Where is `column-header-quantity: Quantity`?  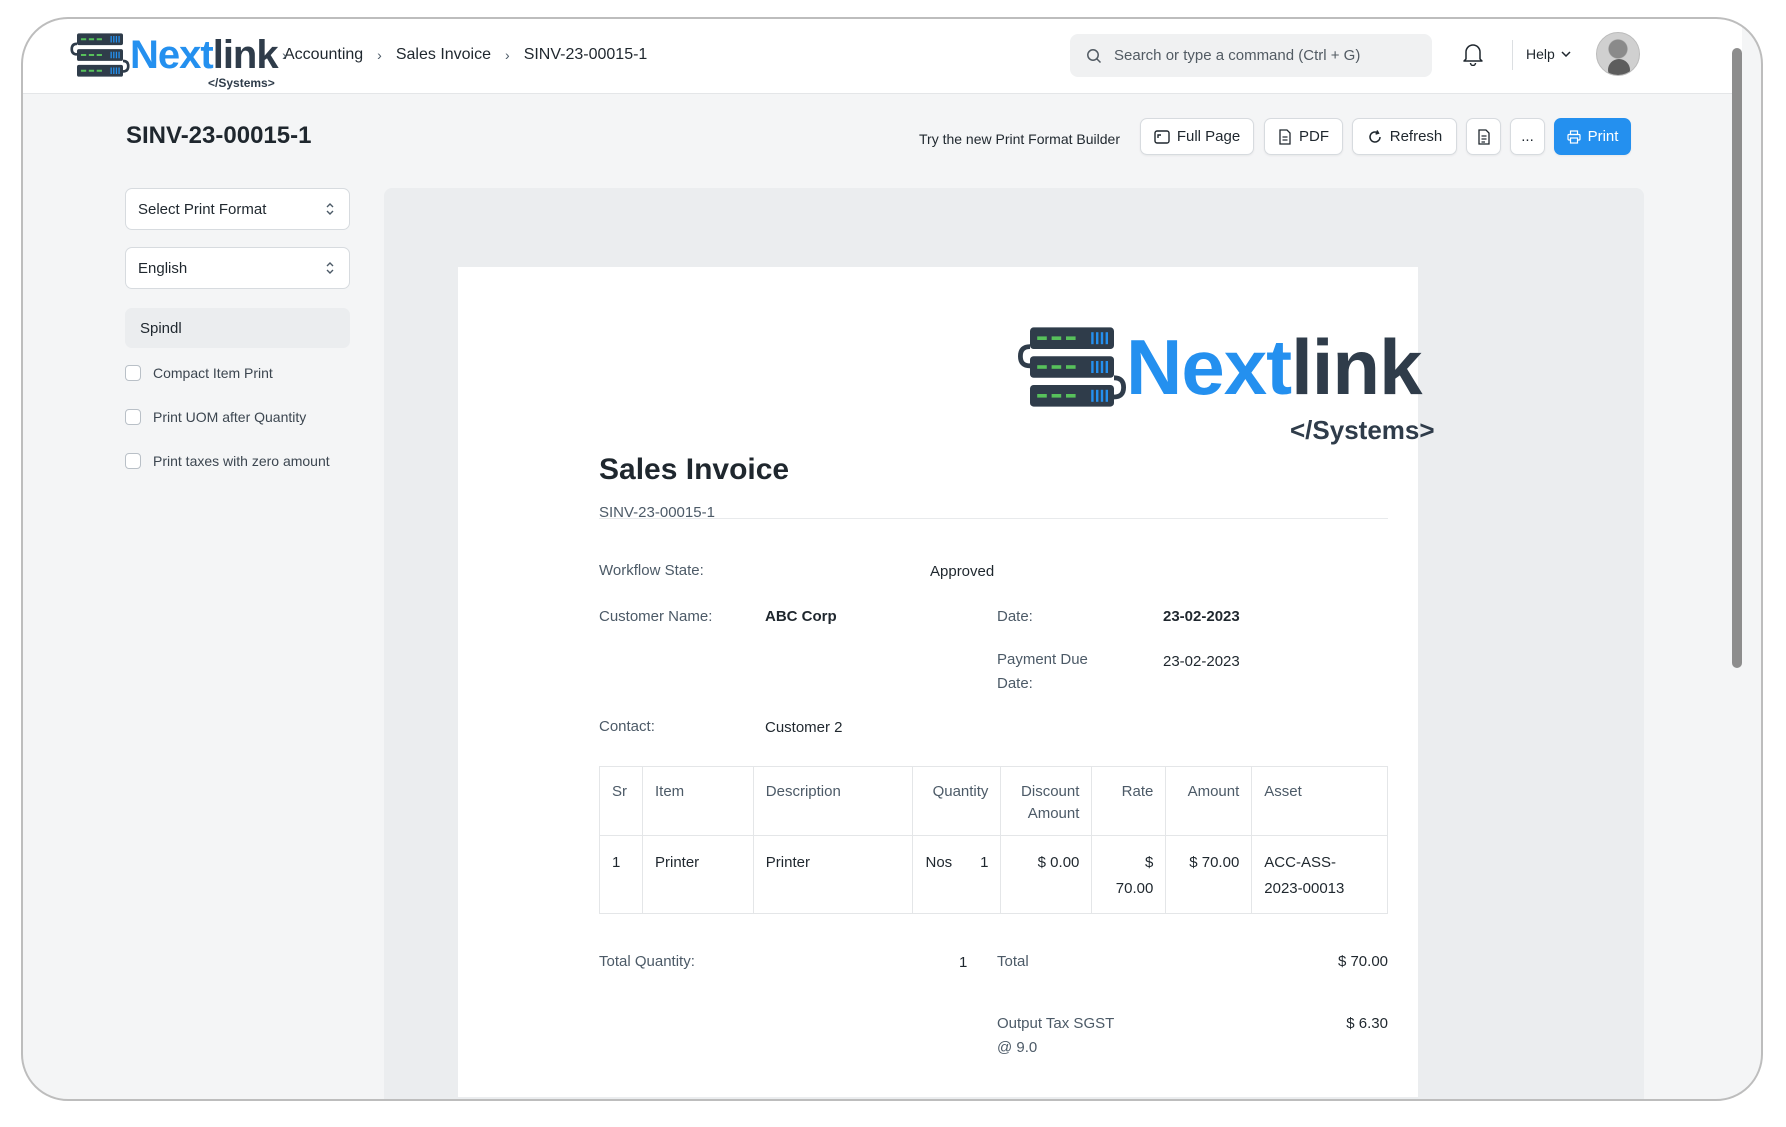 column-header-quantity: Quantity is located at coordinates (957, 801).